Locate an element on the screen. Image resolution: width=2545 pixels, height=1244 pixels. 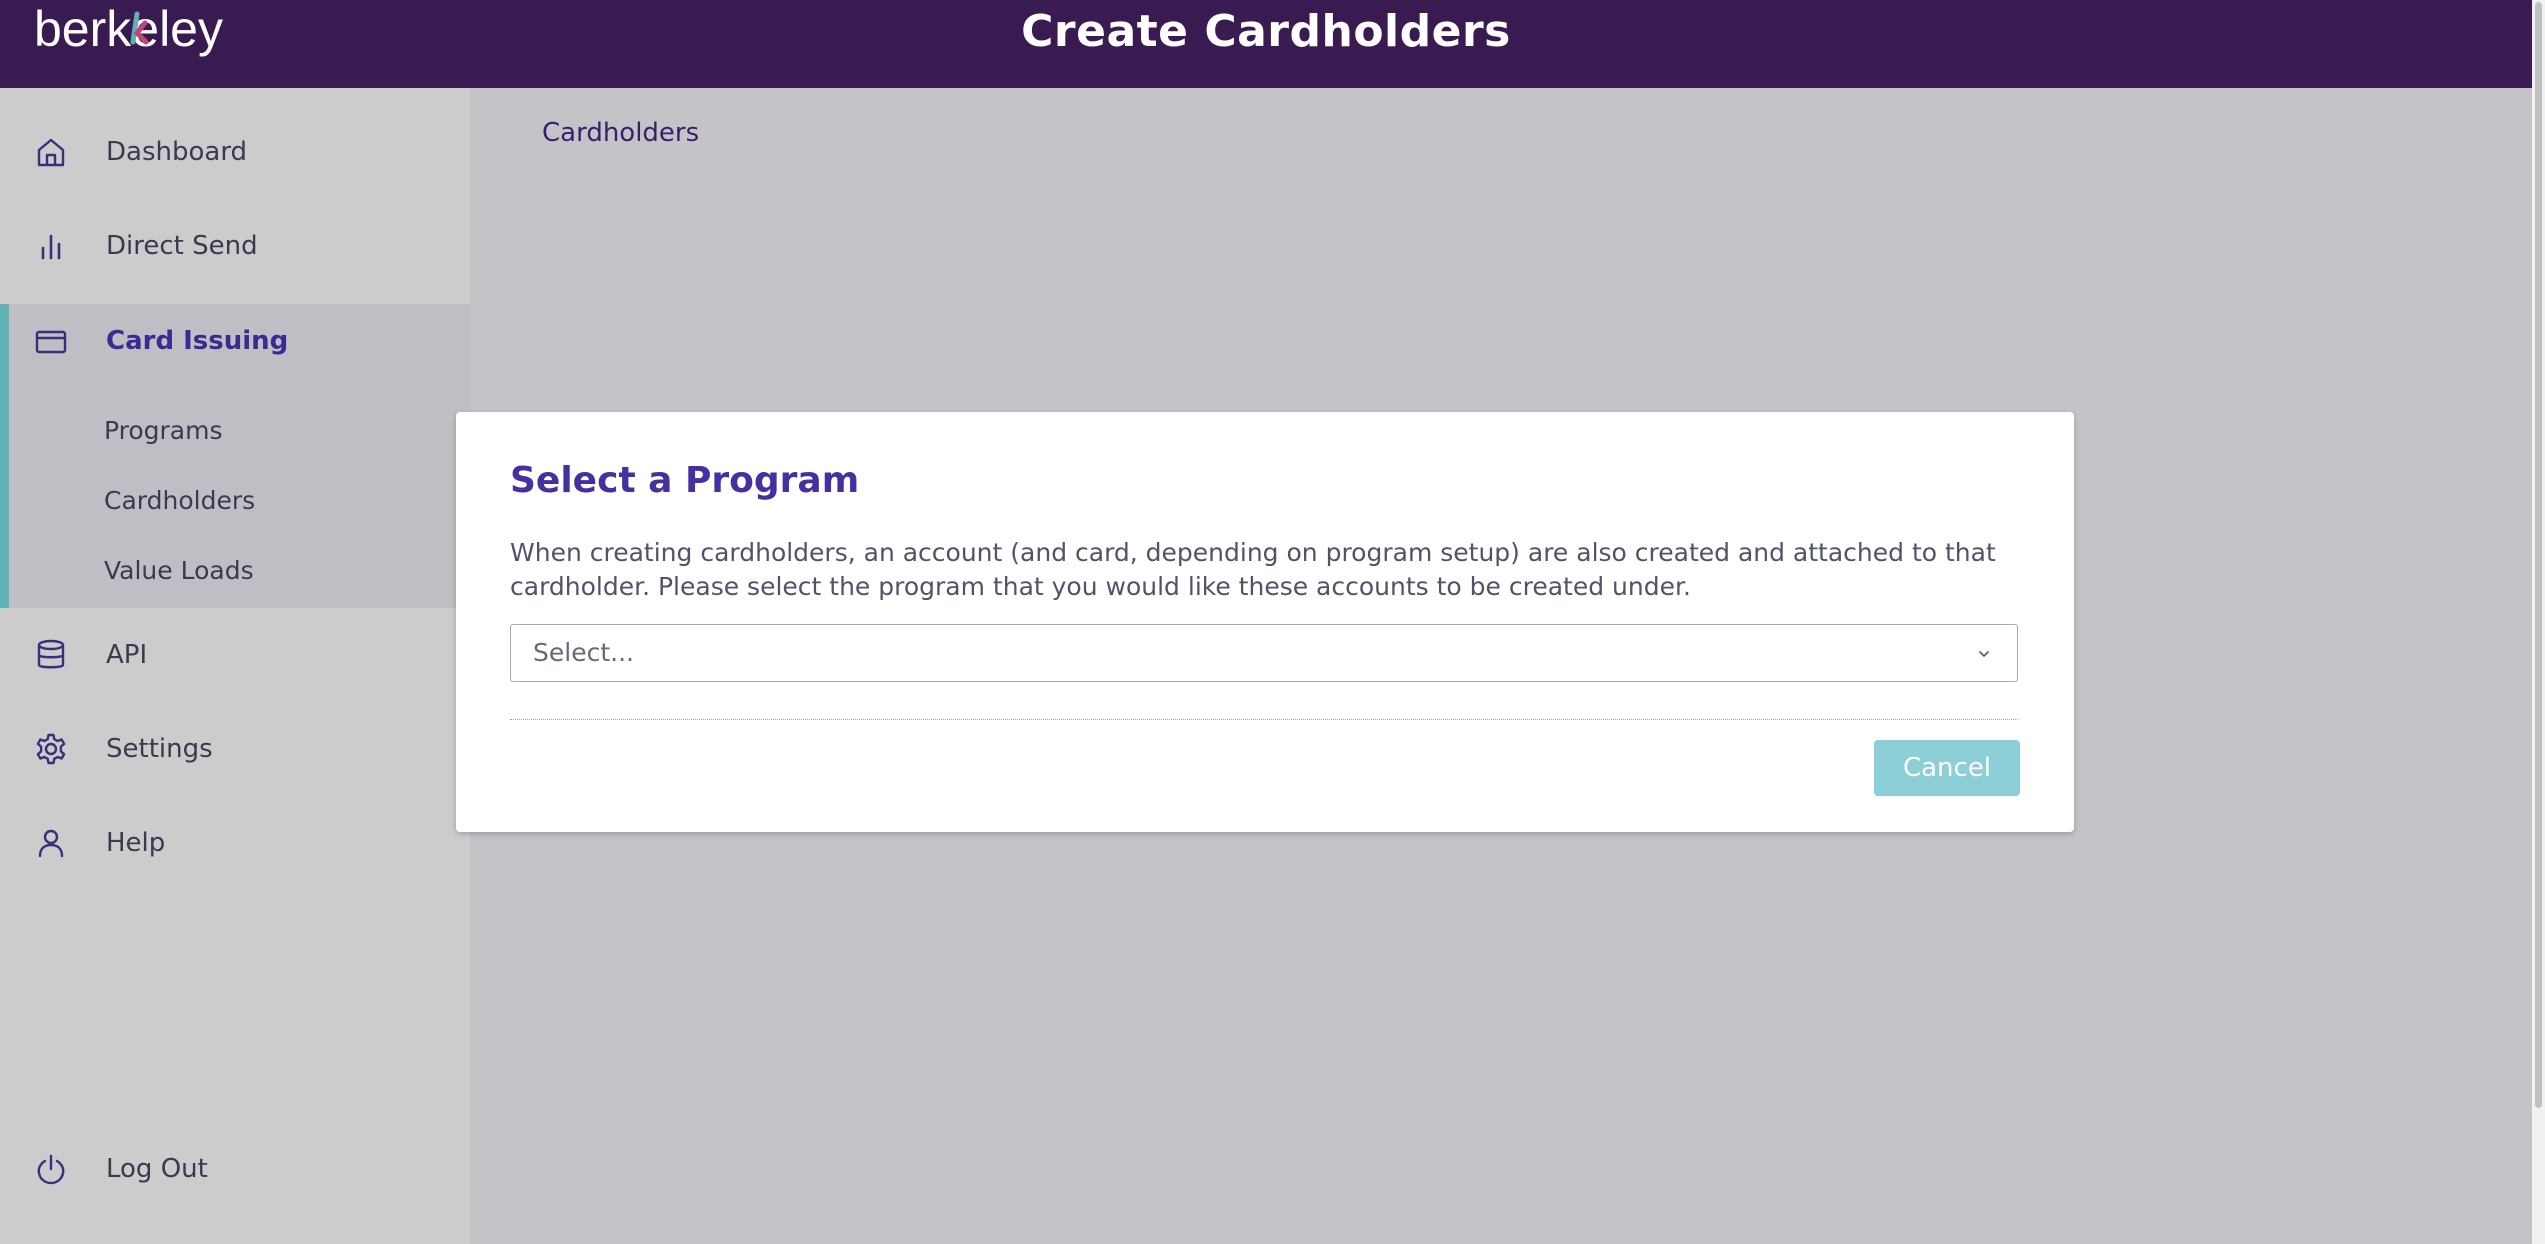
sidebar-item-dashboard: Dashboard is located at coordinates (235, 152).